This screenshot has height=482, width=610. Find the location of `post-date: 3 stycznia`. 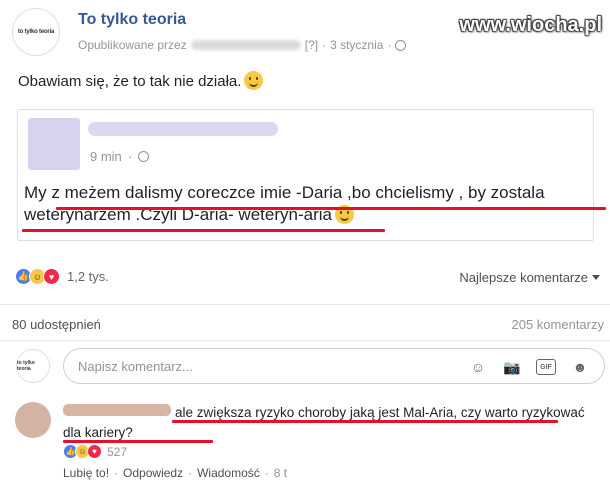

post-date: 3 stycznia is located at coordinates (356, 45).